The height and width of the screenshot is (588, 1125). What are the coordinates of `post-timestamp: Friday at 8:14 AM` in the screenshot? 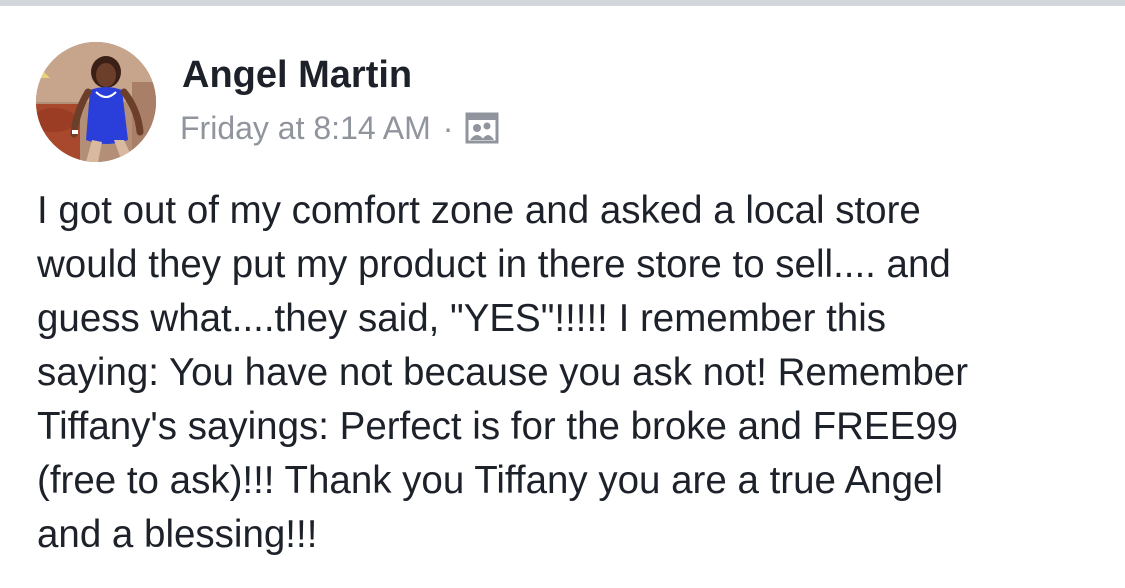 It's located at (305, 128).